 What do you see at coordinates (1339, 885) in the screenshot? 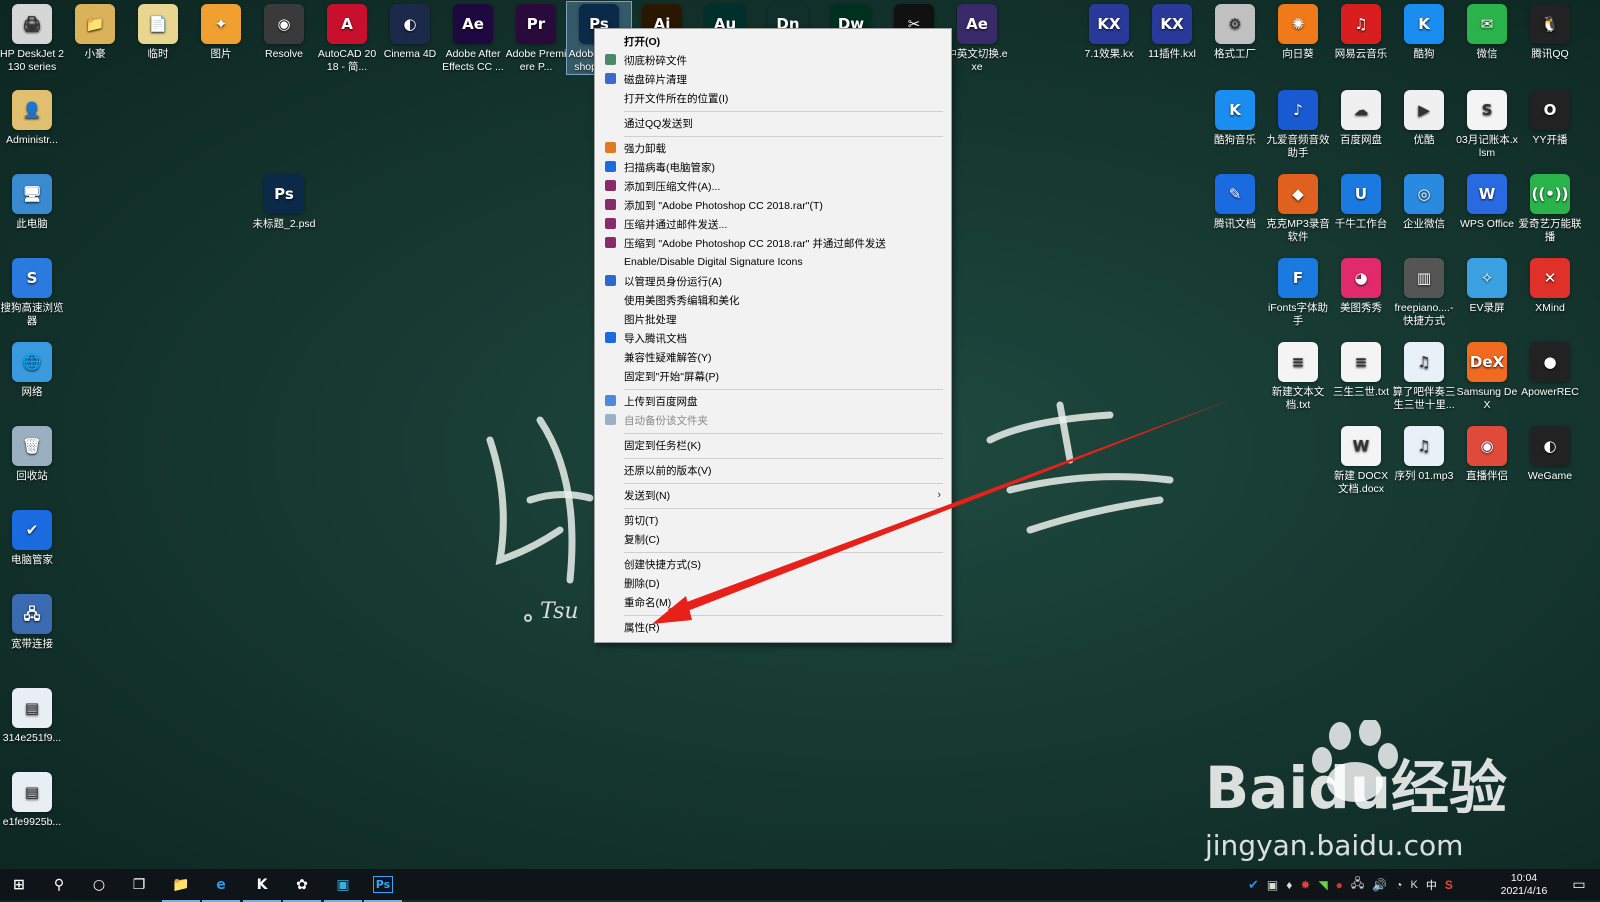
I see `record-tray-icon: ●` at bounding box center [1339, 885].